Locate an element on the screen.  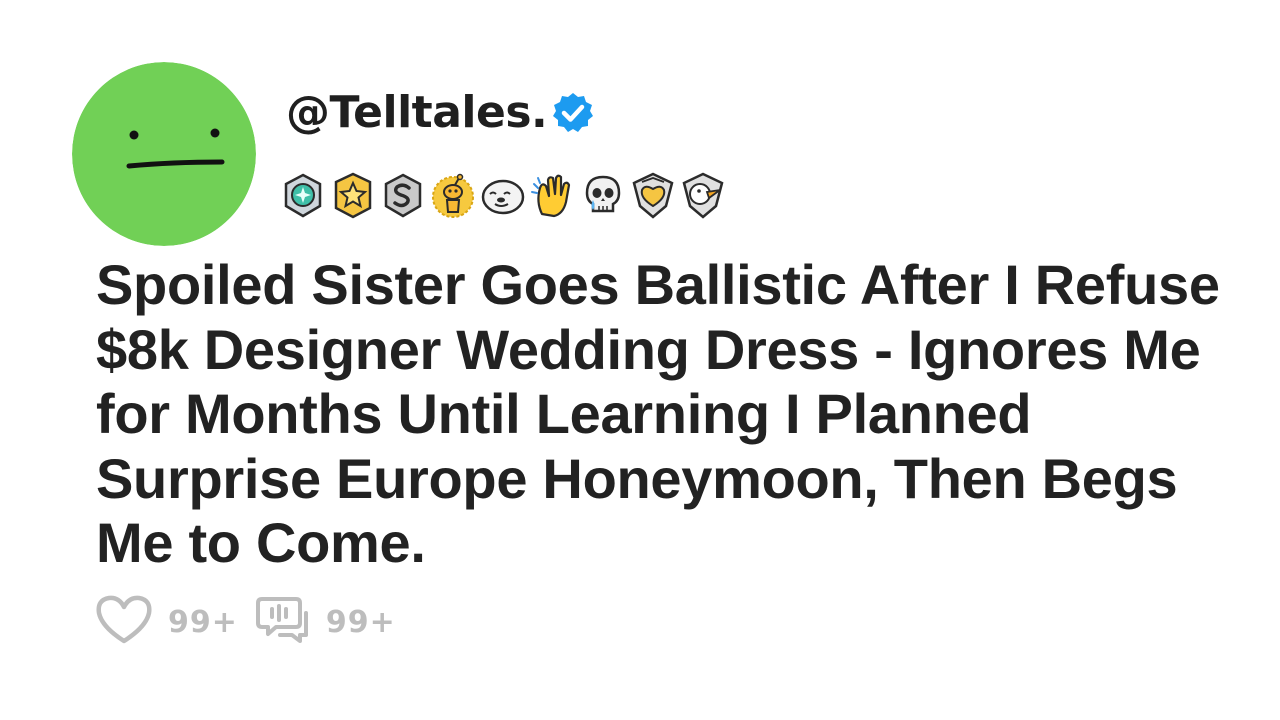
comments-count: 99+ is located at coordinates (360, 622).